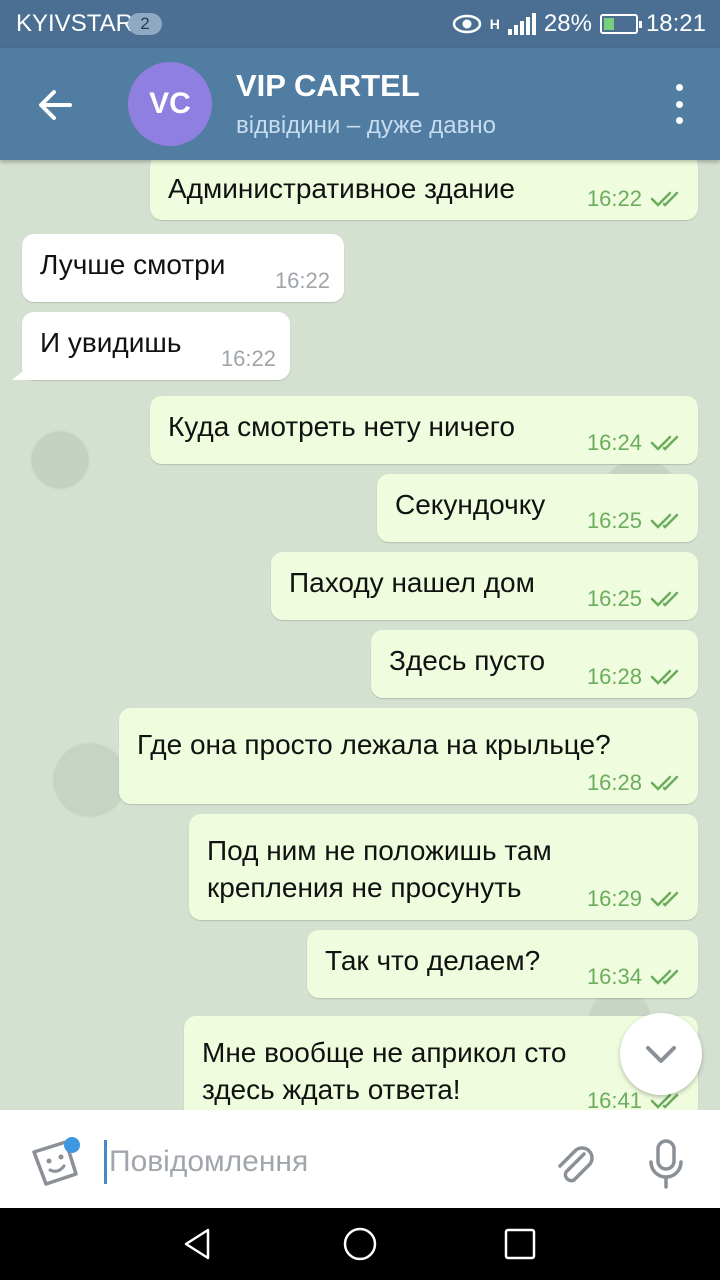  What do you see at coordinates (467, 24) in the screenshot?
I see `eye-icon` at bounding box center [467, 24].